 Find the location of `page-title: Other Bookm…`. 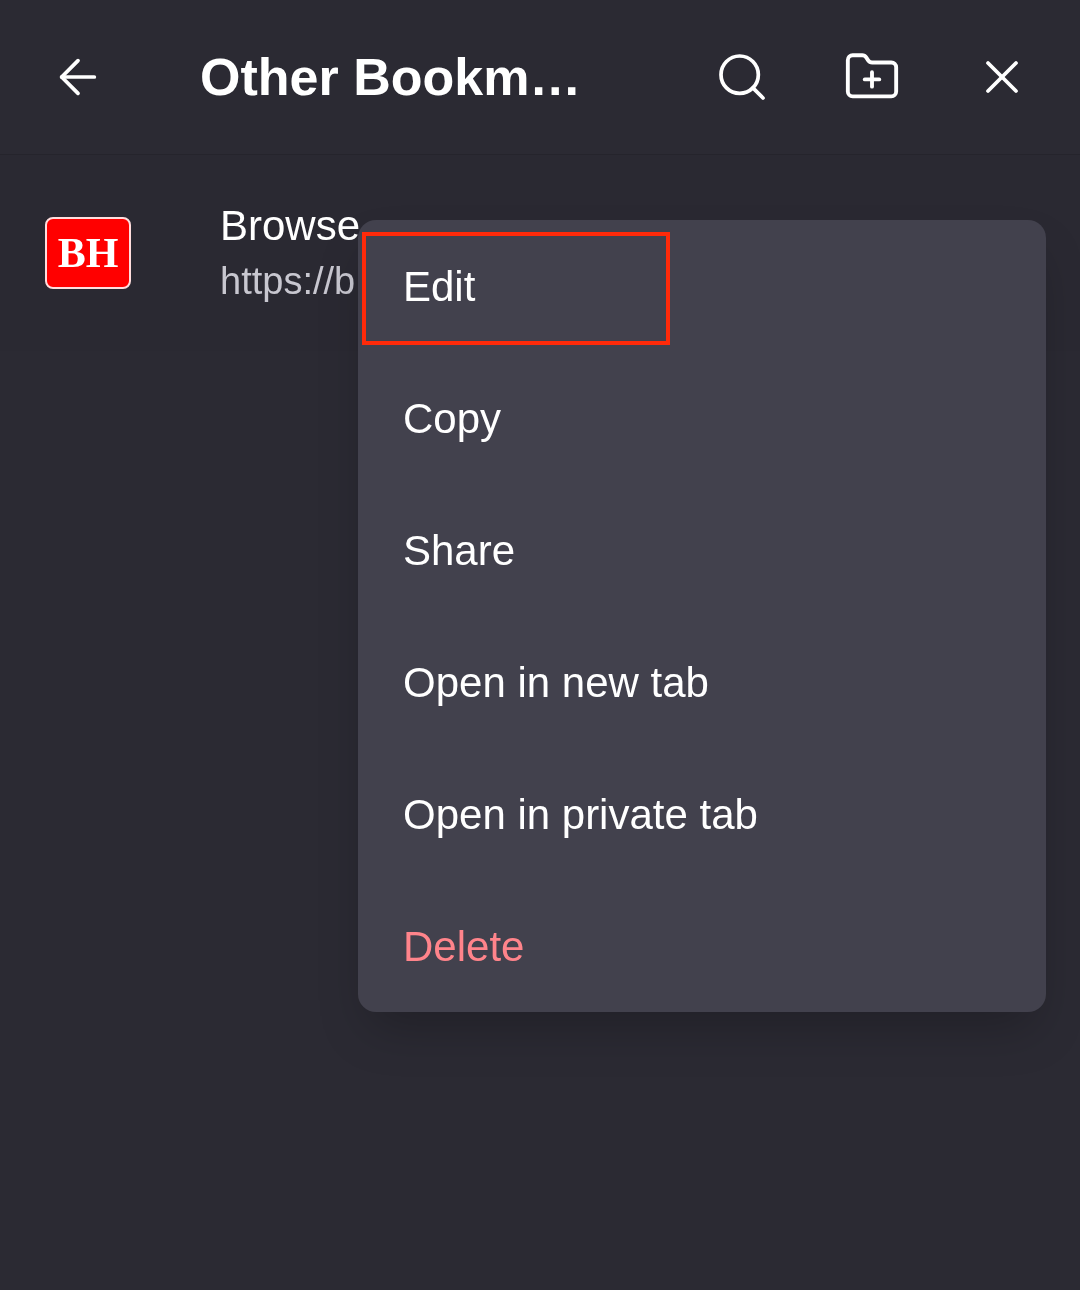

page-title: Other Bookm… is located at coordinates (391, 77).